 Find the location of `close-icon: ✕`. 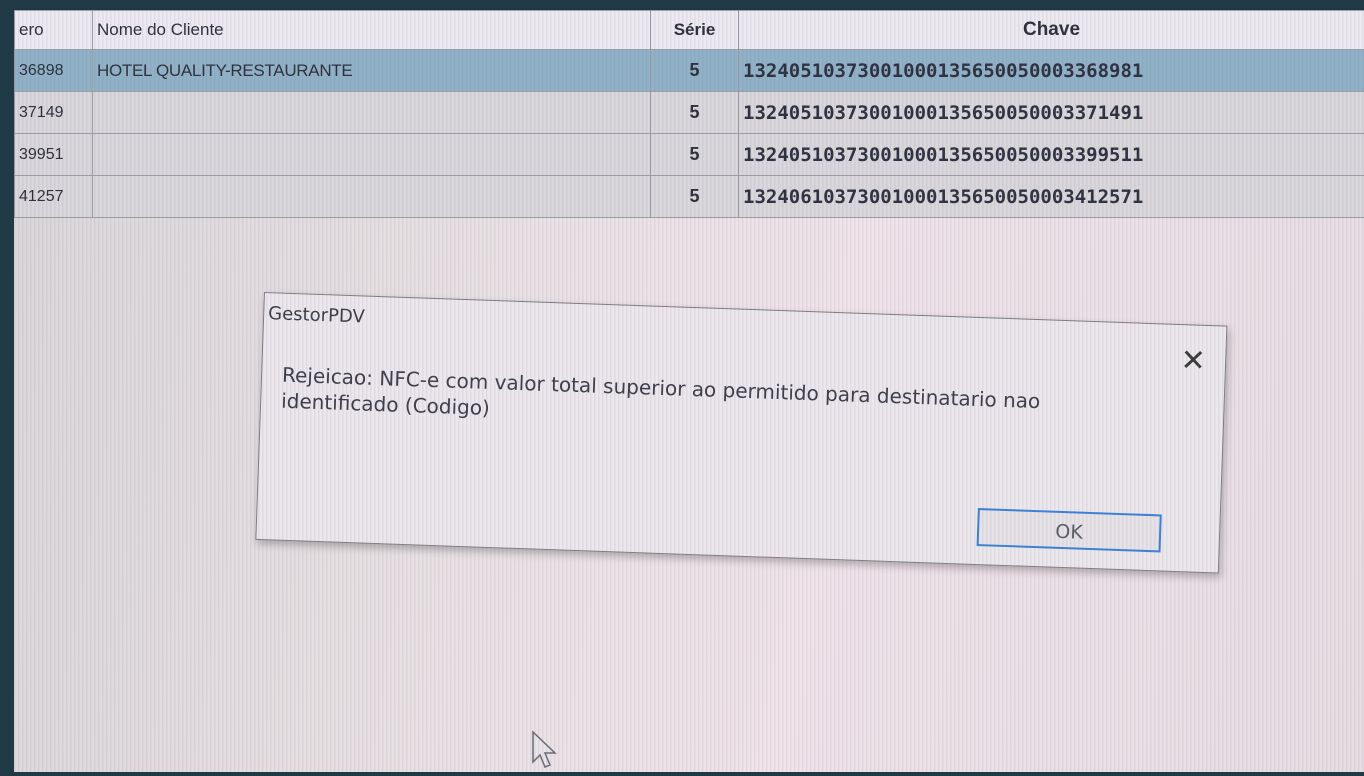

close-icon: ✕ is located at coordinates (1193, 361).